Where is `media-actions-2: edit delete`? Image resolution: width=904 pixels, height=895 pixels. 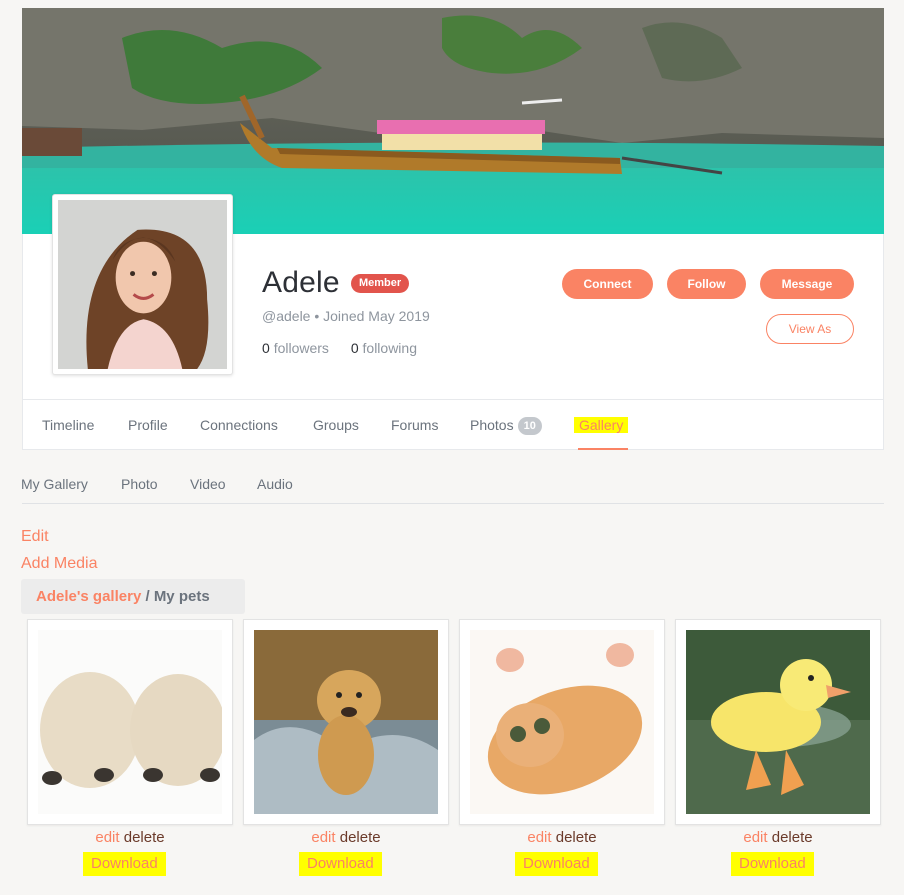
media-actions-2: edit delete is located at coordinates (346, 837).